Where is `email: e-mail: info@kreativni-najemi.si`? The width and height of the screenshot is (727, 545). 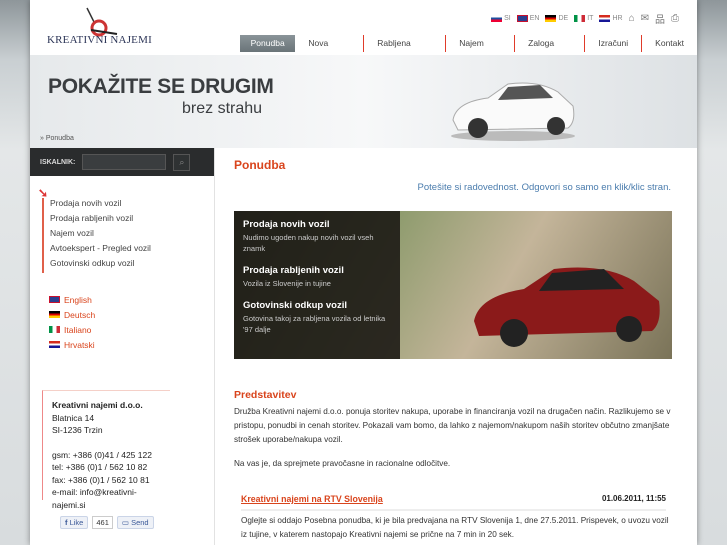
email: e-mail: info@kreativni-najemi.si is located at coordinates (111, 498).